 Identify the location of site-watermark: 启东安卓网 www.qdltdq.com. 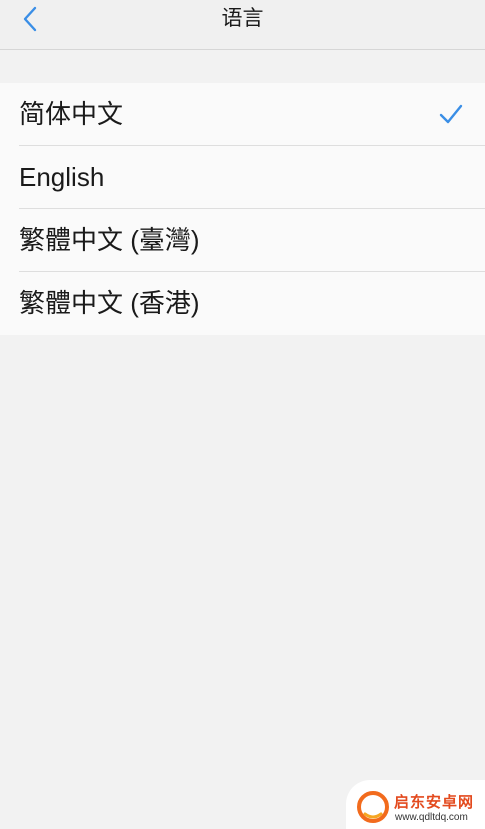
(415, 804).